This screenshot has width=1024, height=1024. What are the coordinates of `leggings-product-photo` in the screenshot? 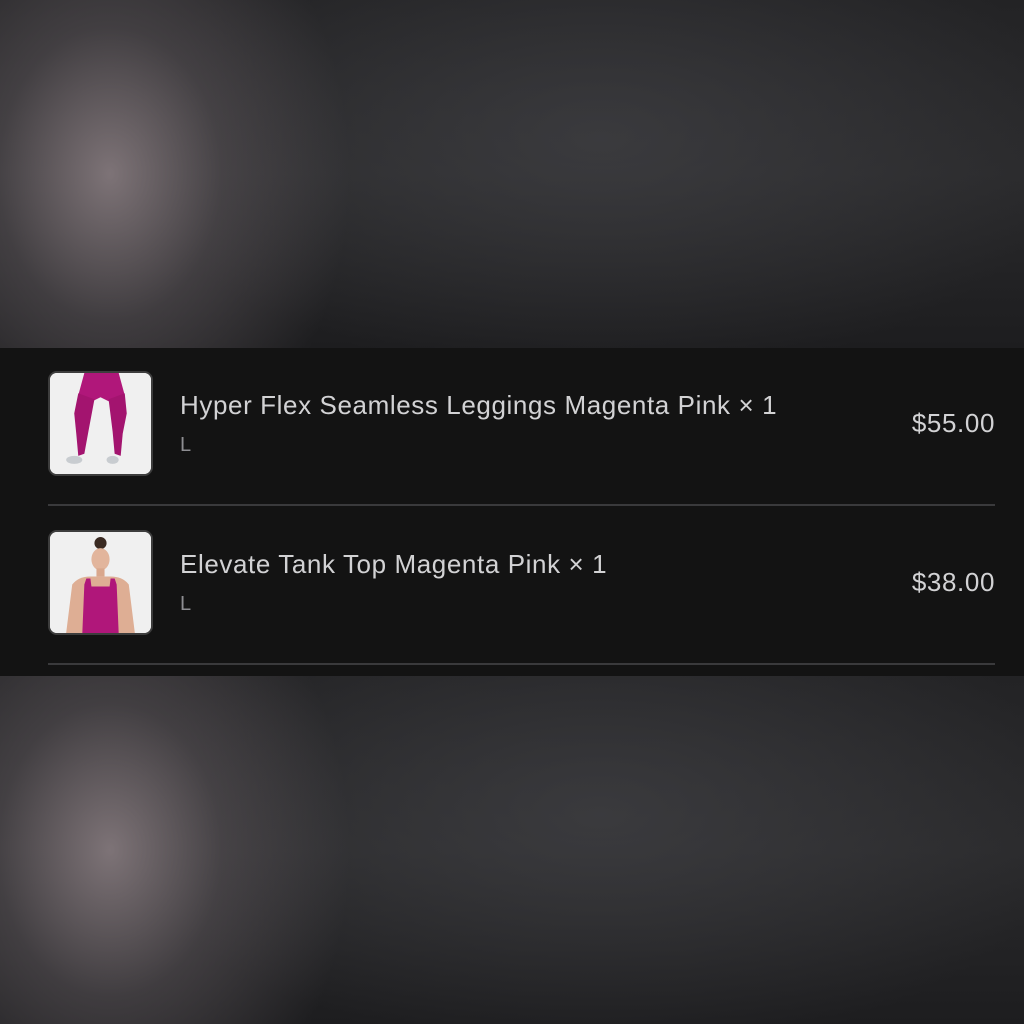 It's located at (100, 423).